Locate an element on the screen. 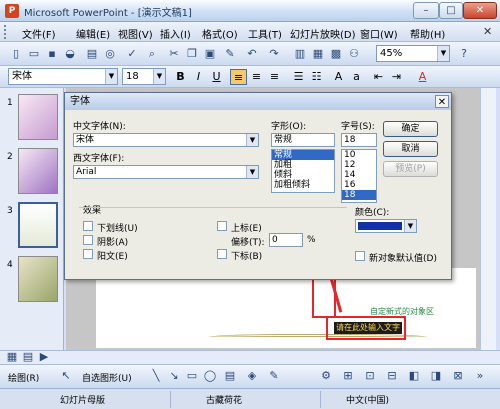 The height and width of the screenshot is (409, 500). hyperlink-icon: ⚇ is located at coordinates (354, 54).